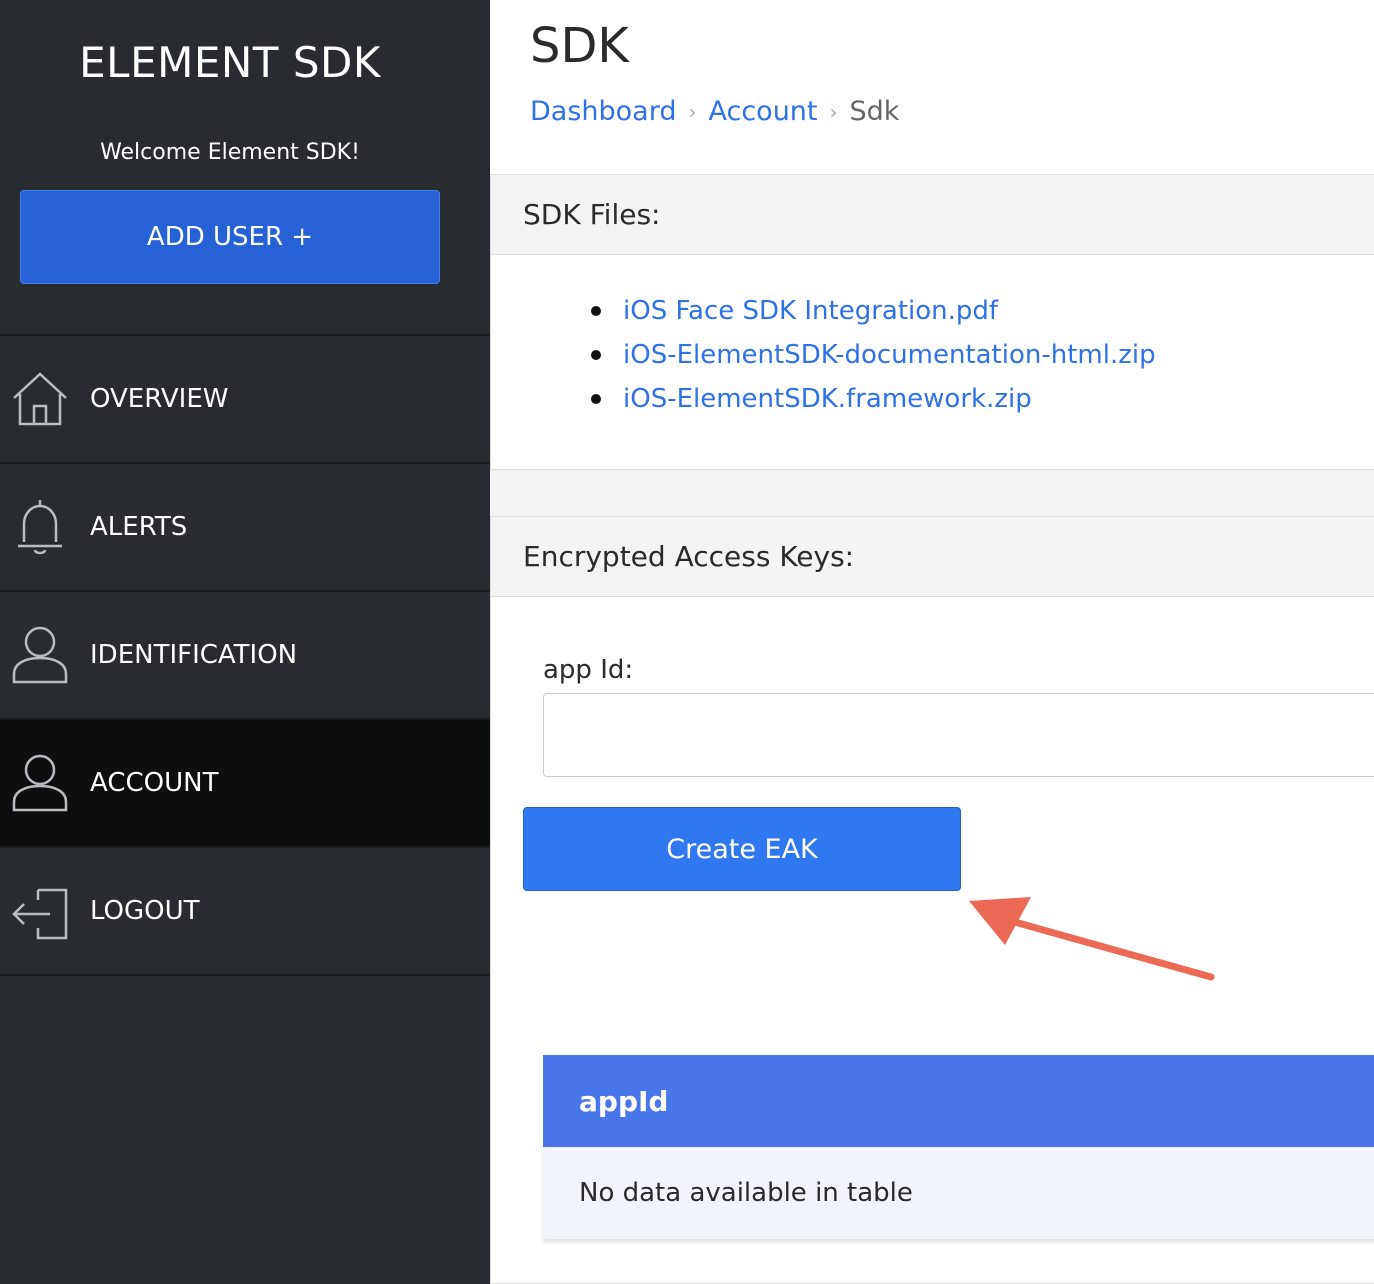 This screenshot has width=1374, height=1284. Describe the element at coordinates (932, 88) in the screenshot. I see `page-header: SDK Dashboard › Account › Sdk` at that location.